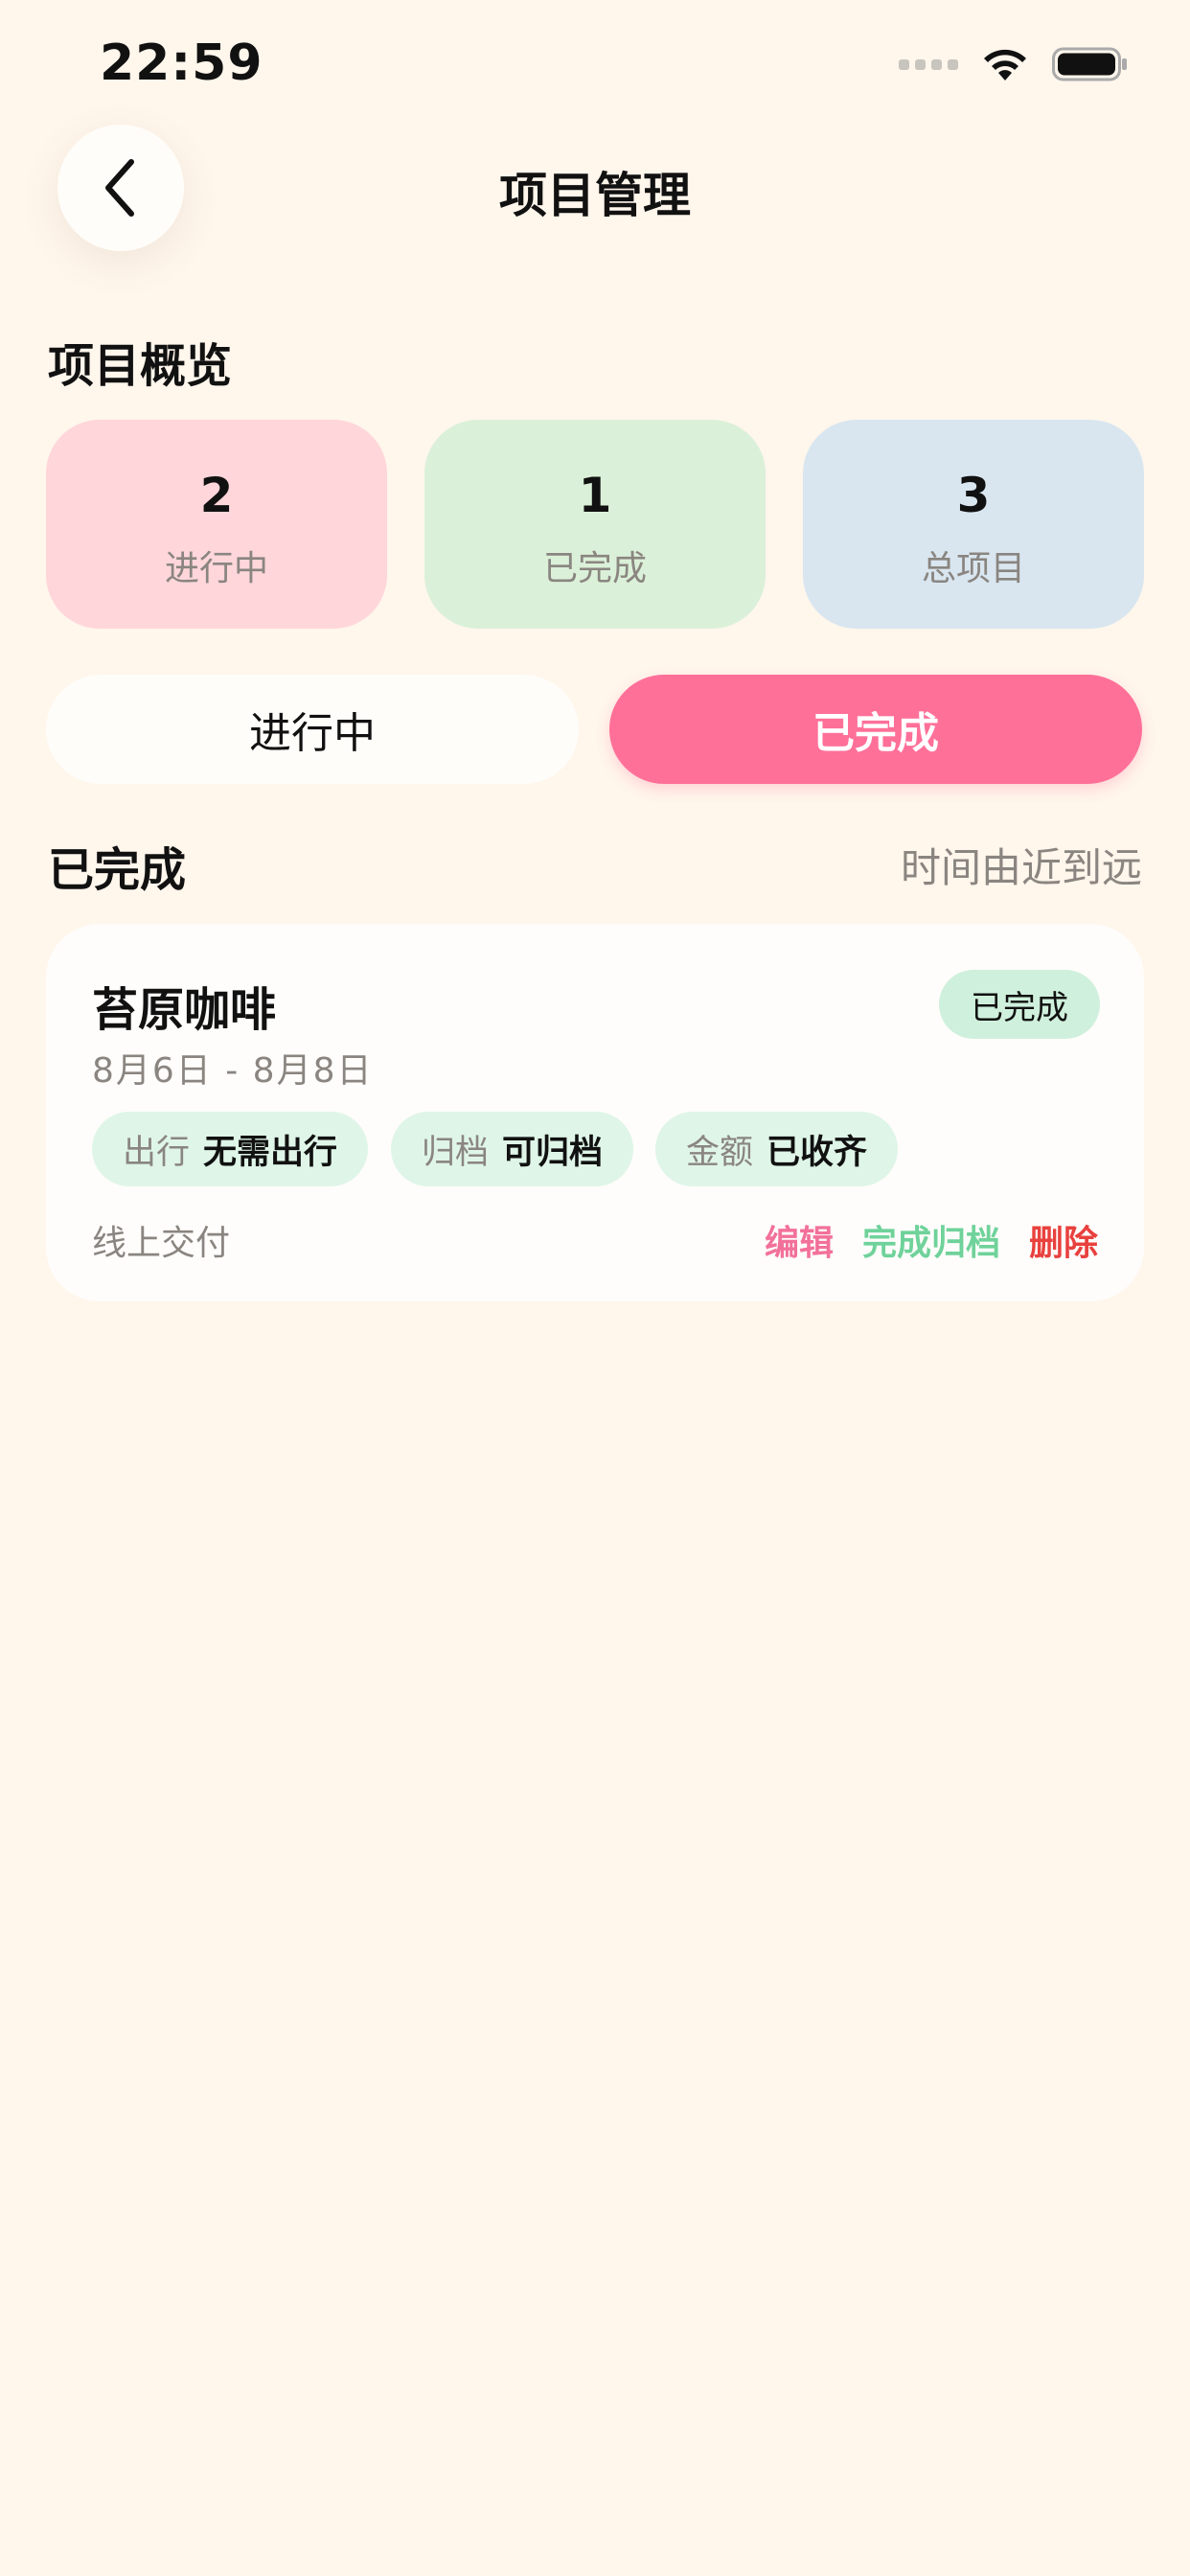 The image size is (1190, 2576). What do you see at coordinates (973, 568) in the screenshot?
I see `stat-label: 总项目` at bounding box center [973, 568].